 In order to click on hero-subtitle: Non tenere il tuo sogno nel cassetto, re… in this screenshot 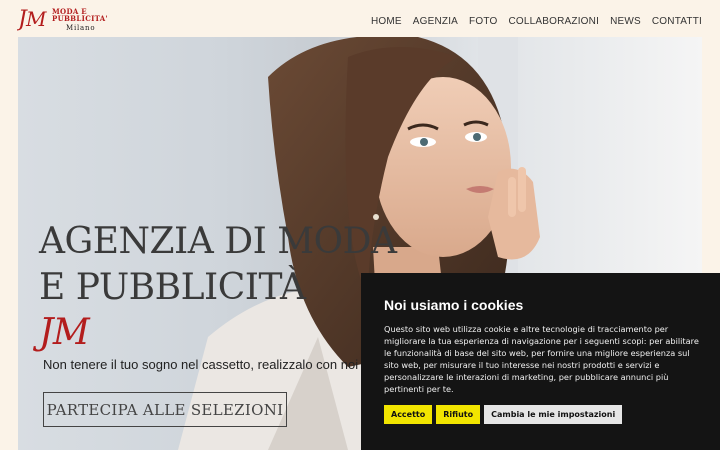, I will do `click(201, 364)`.